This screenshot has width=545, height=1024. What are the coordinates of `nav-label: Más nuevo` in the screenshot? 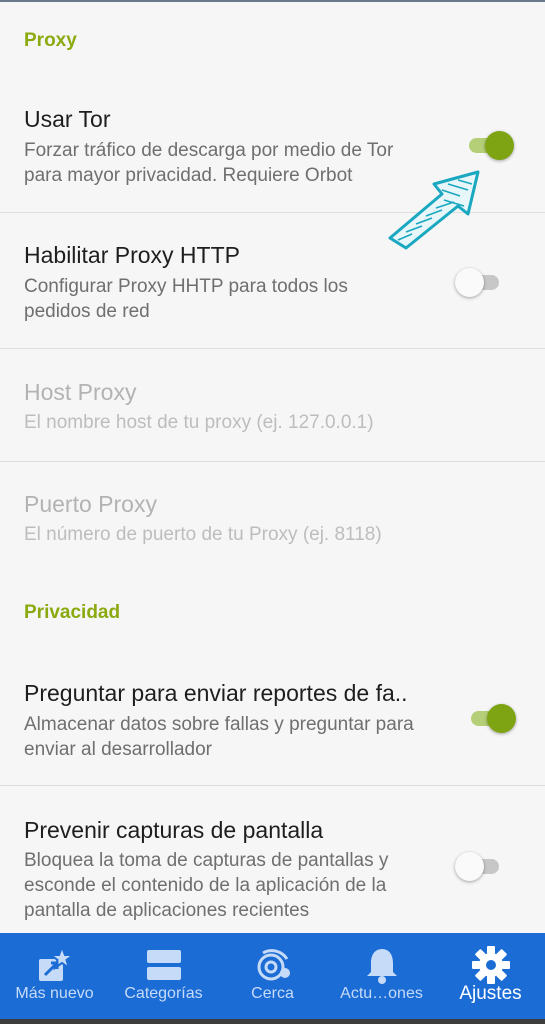 It's located at (54, 993).